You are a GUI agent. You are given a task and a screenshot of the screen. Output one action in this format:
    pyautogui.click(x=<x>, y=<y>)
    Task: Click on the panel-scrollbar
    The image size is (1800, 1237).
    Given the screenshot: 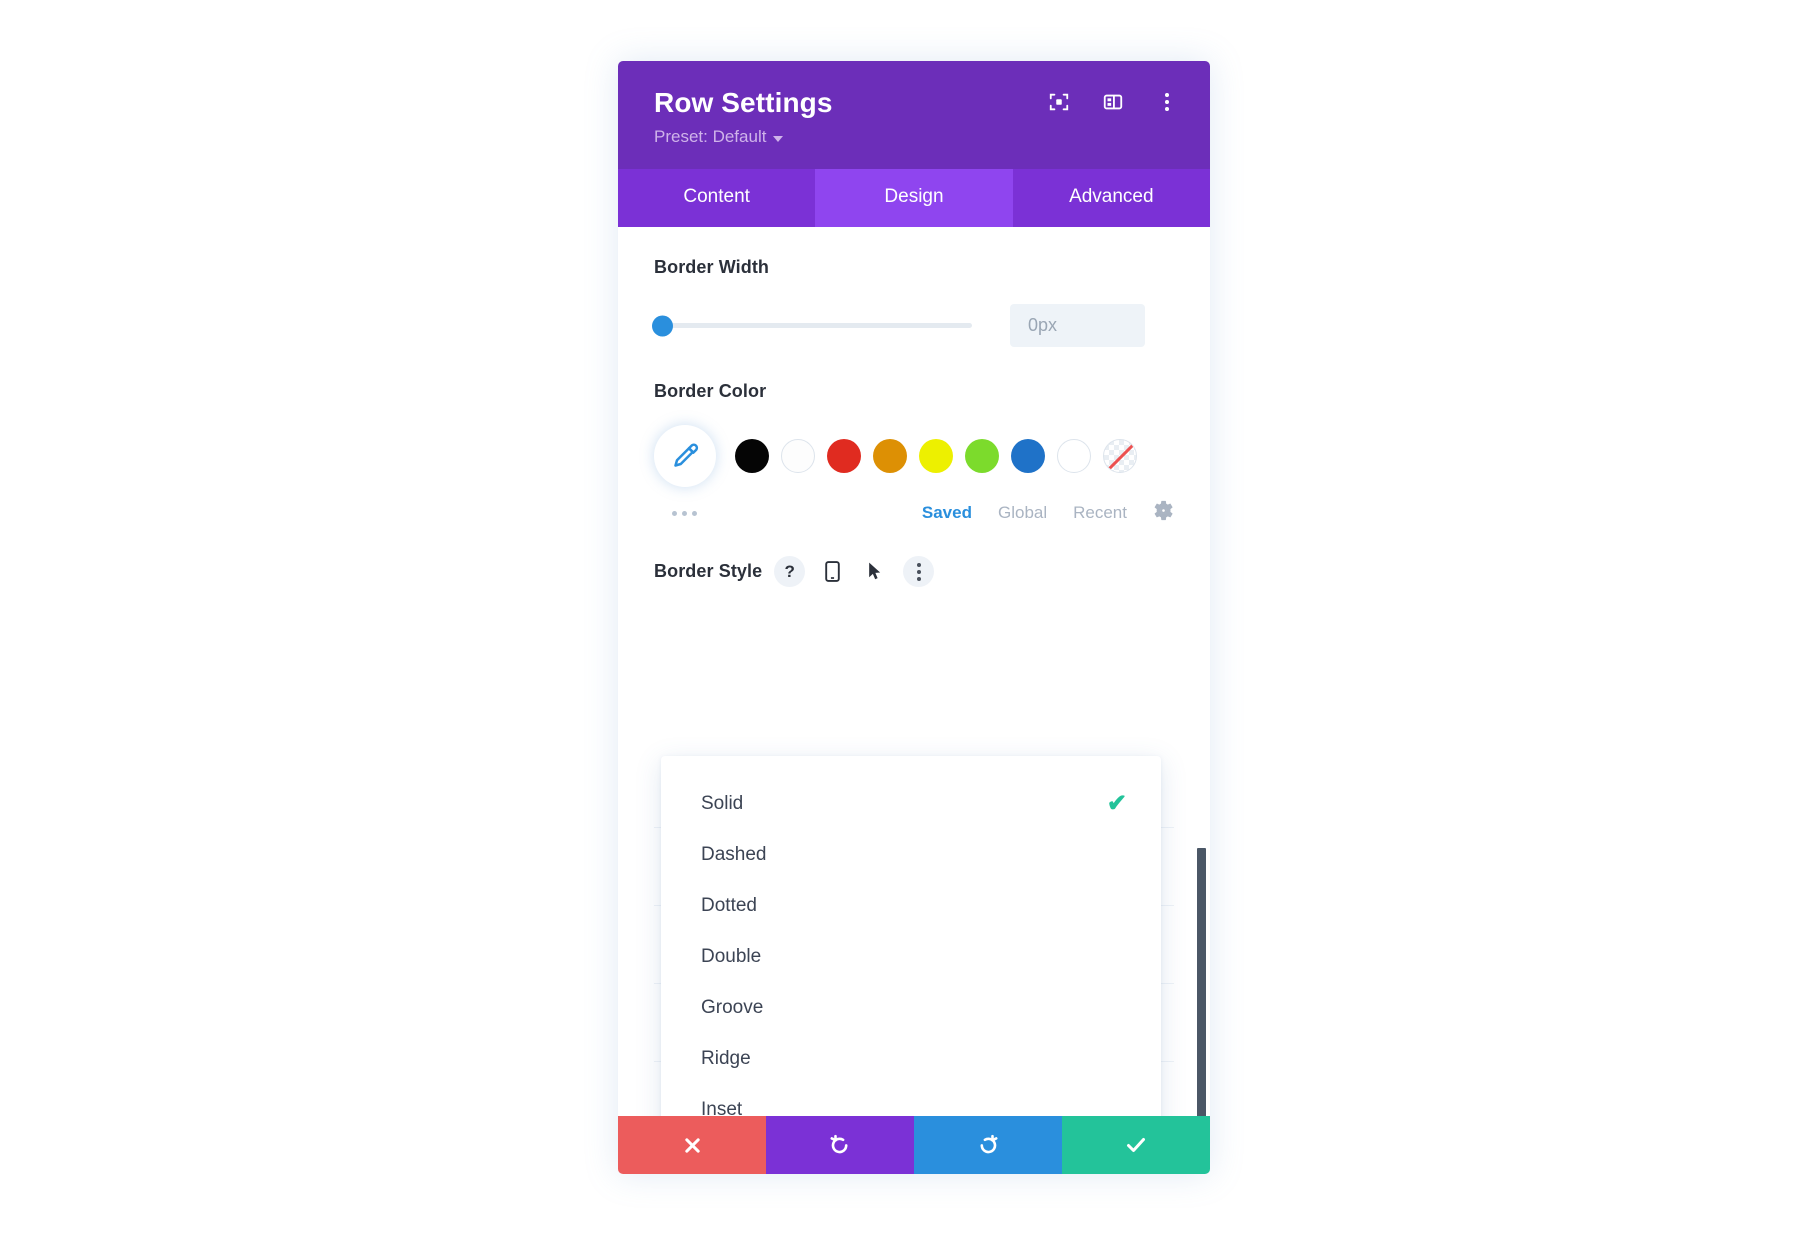 What is the action you would take?
    pyautogui.click(x=1201, y=982)
    